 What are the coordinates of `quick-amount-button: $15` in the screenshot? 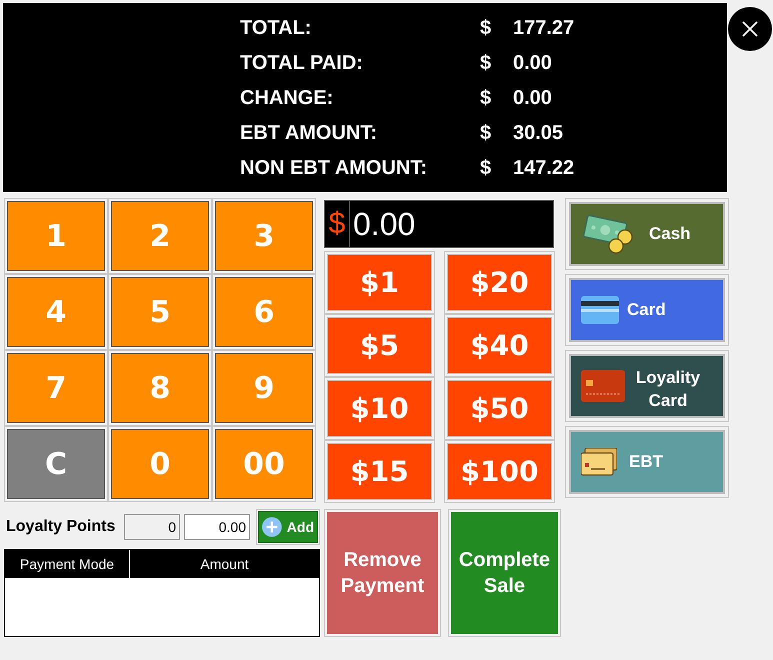 It's located at (379, 471).